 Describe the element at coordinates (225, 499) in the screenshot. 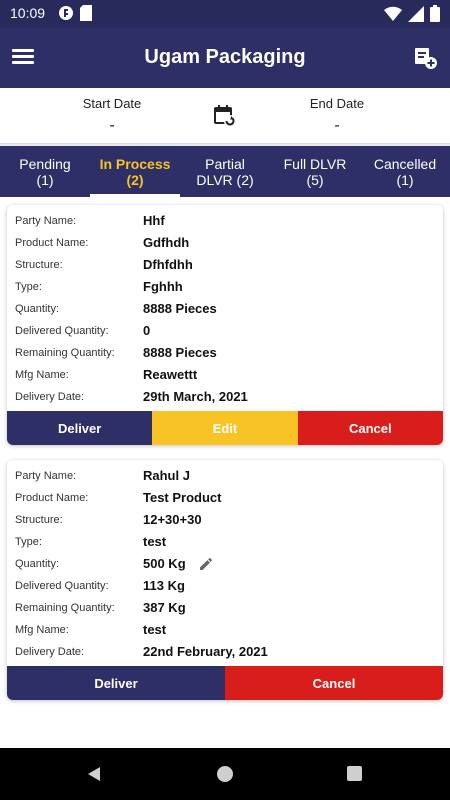

I see `field-row: Product Name: Test Product` at that location.